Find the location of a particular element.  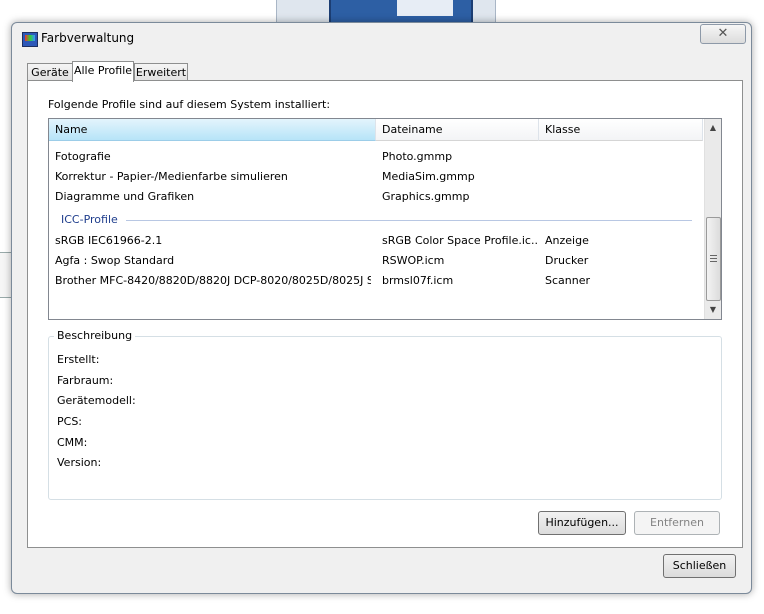

profile-name: Diagramme und Grafiken is located at coordinates (125, 196).